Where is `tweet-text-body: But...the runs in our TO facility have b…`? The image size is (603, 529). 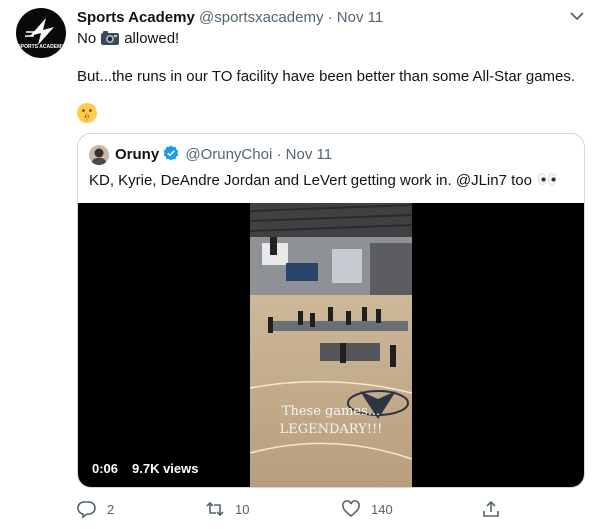
tweet-text-body: But...the runs in our TO facility have b… is located at coordinates (326, 76).